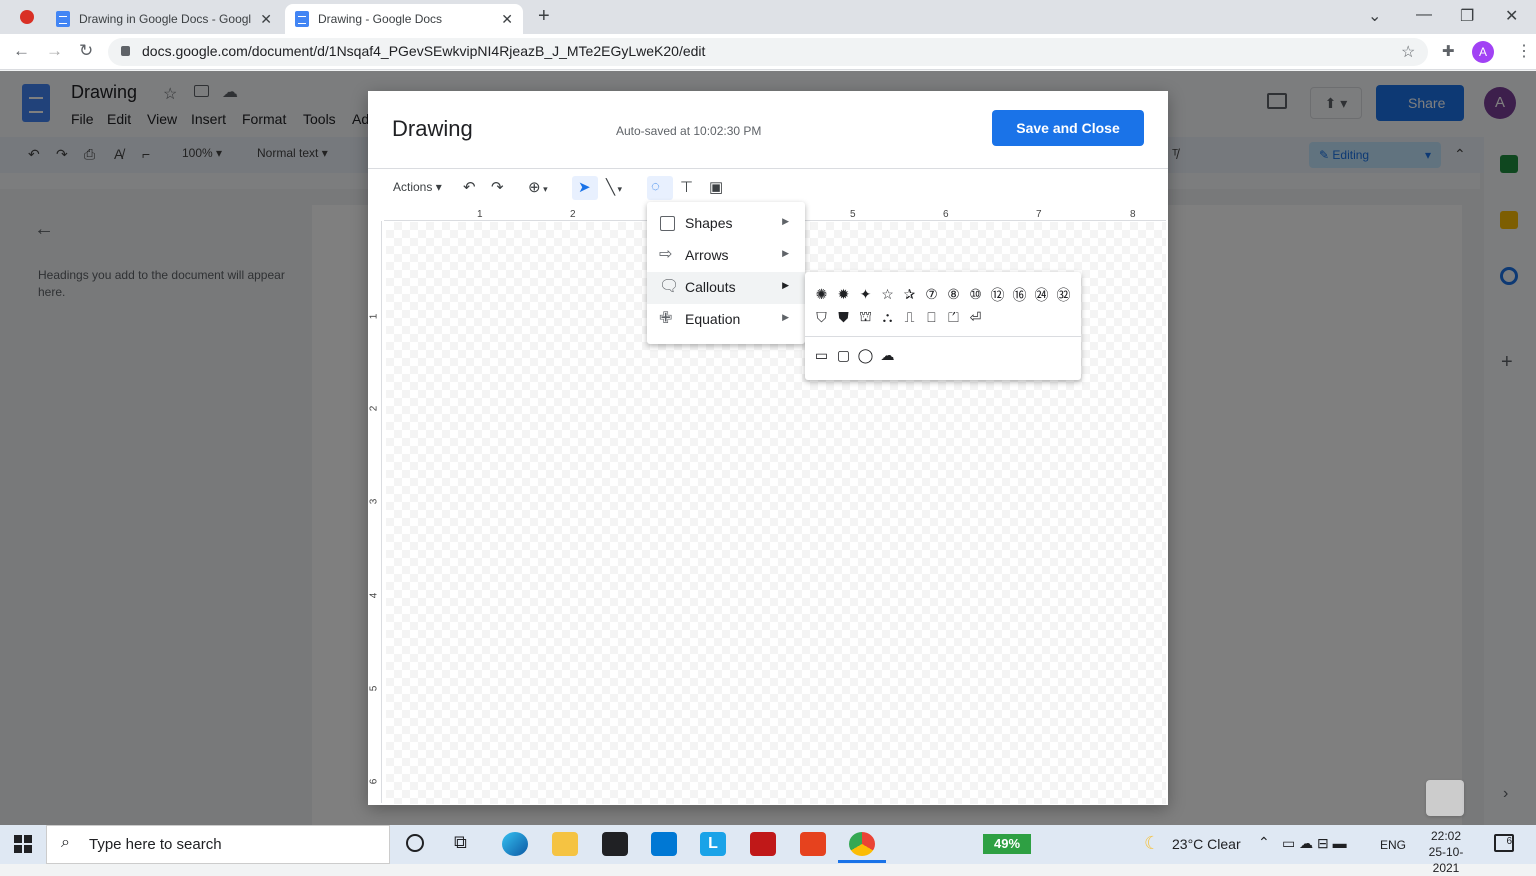 The width and height of the screenshot is (1536, 876). I want to click on callout-shape-icon: ✹, so click(843, 294).